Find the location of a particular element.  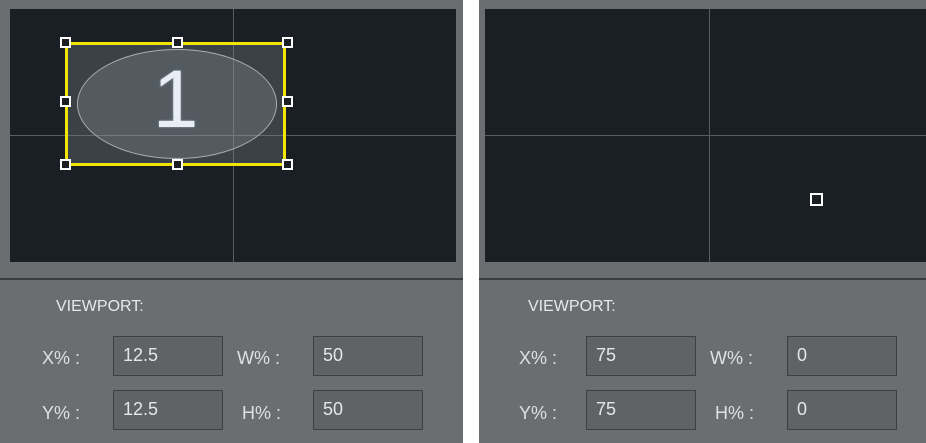

region-number-label: 1 is located at coordinates (175, 99).